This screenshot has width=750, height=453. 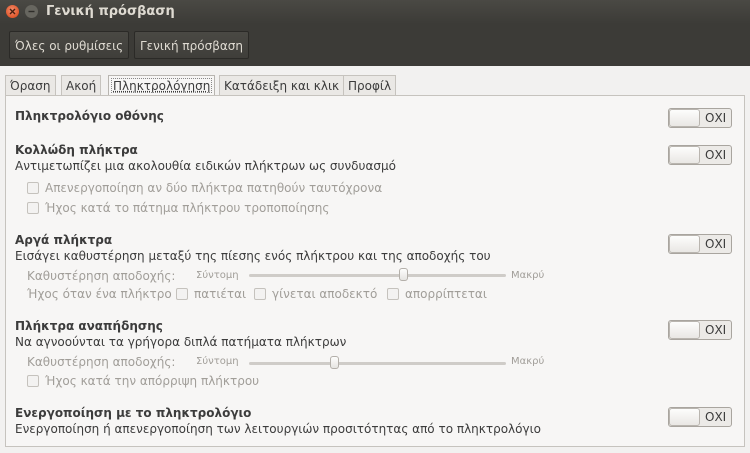 I want to click on minimize-window-button, so click(x=31, y=11).